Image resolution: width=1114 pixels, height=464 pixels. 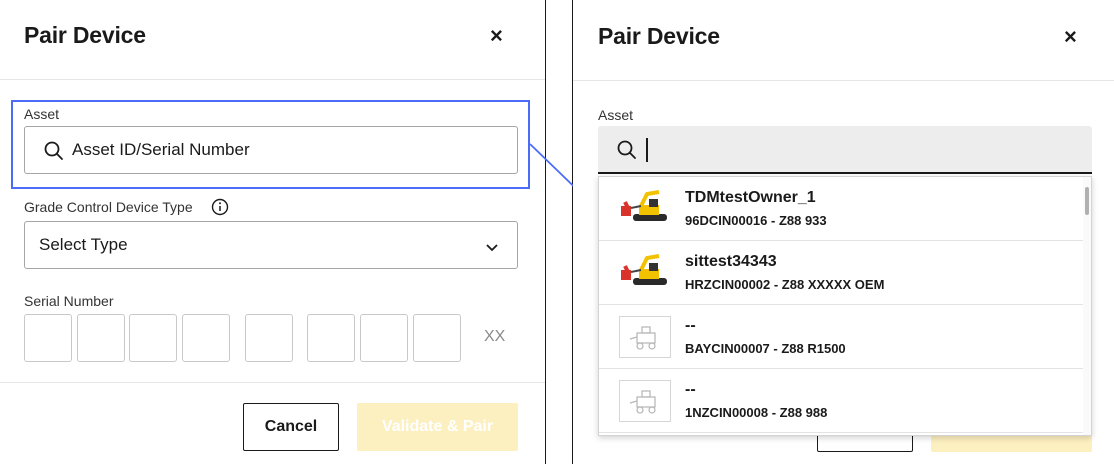 What do you see at coordinates (750, 197) in the screenshot?
I see `result-name: TDMtestOwner_1` at bounding box center [750, 197].